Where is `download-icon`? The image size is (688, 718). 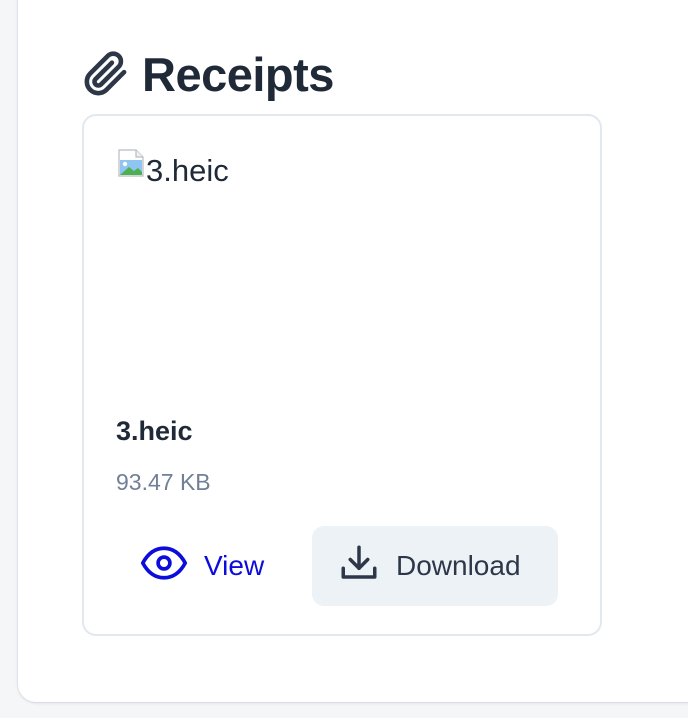 download-icon is located at coordinates (359, 566).